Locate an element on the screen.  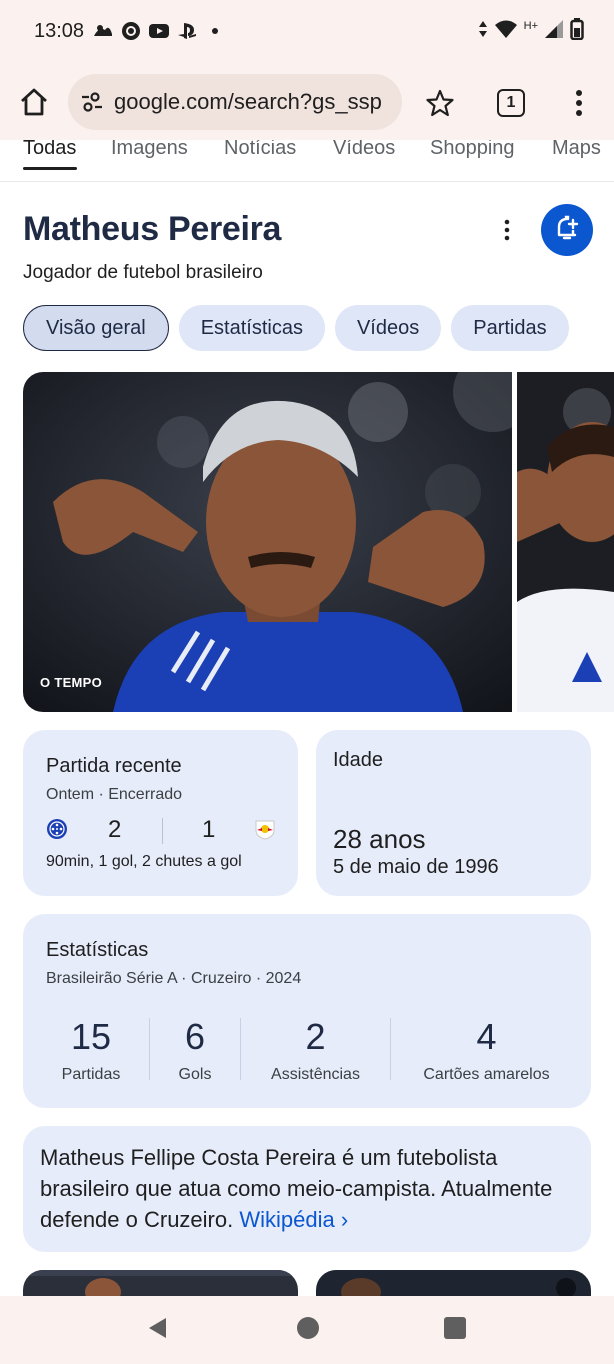
home-icon is located at coordinates (34, 102).